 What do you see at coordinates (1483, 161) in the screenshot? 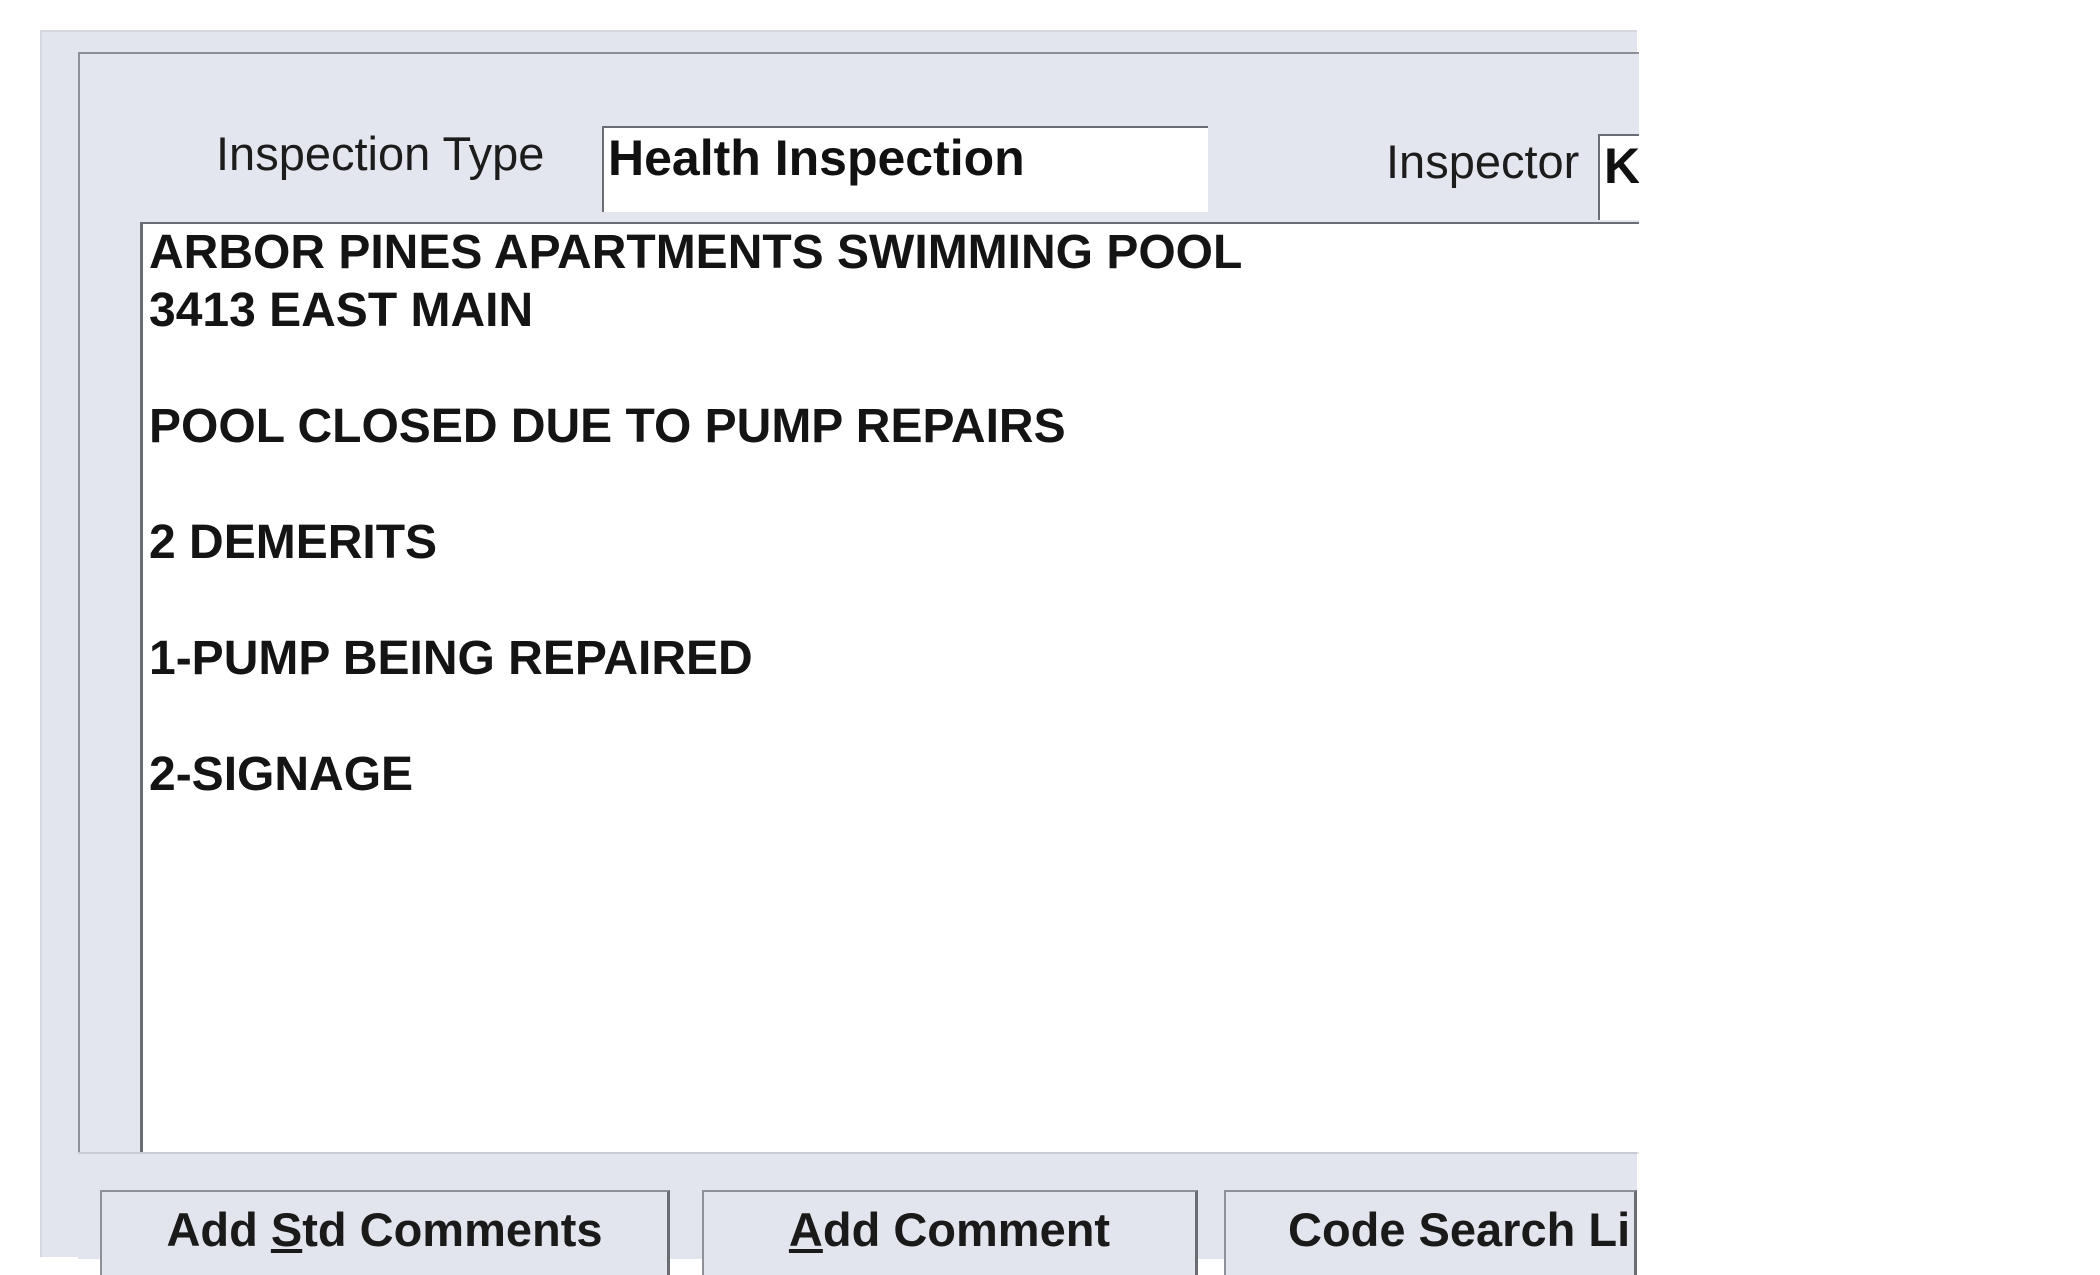
I see `inspector-label: Inspector` at bounding box center [1483, 161].